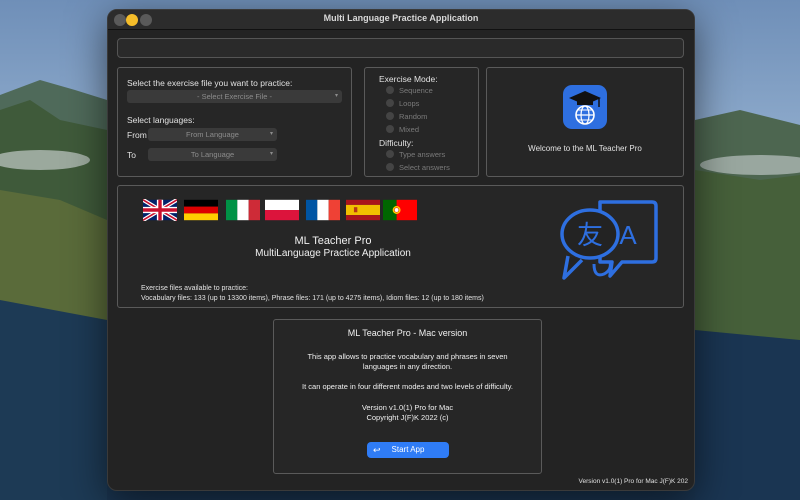 Image resolution: width=800 pixels, height=500 pixels. I want to click on exercise-file-select: - Select Exercise File - ▾, so click(234, 96).